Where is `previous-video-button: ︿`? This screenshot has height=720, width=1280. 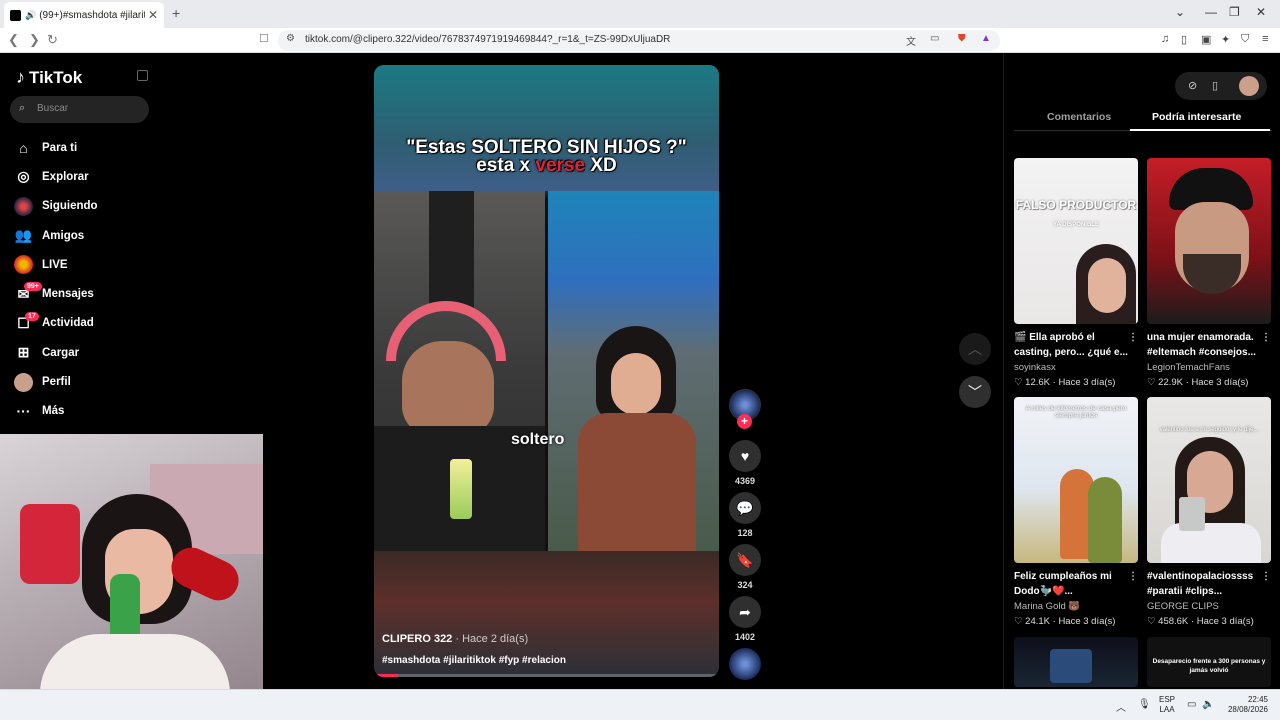 previous-video-button: ︿ is located at coordinates (975, 349).